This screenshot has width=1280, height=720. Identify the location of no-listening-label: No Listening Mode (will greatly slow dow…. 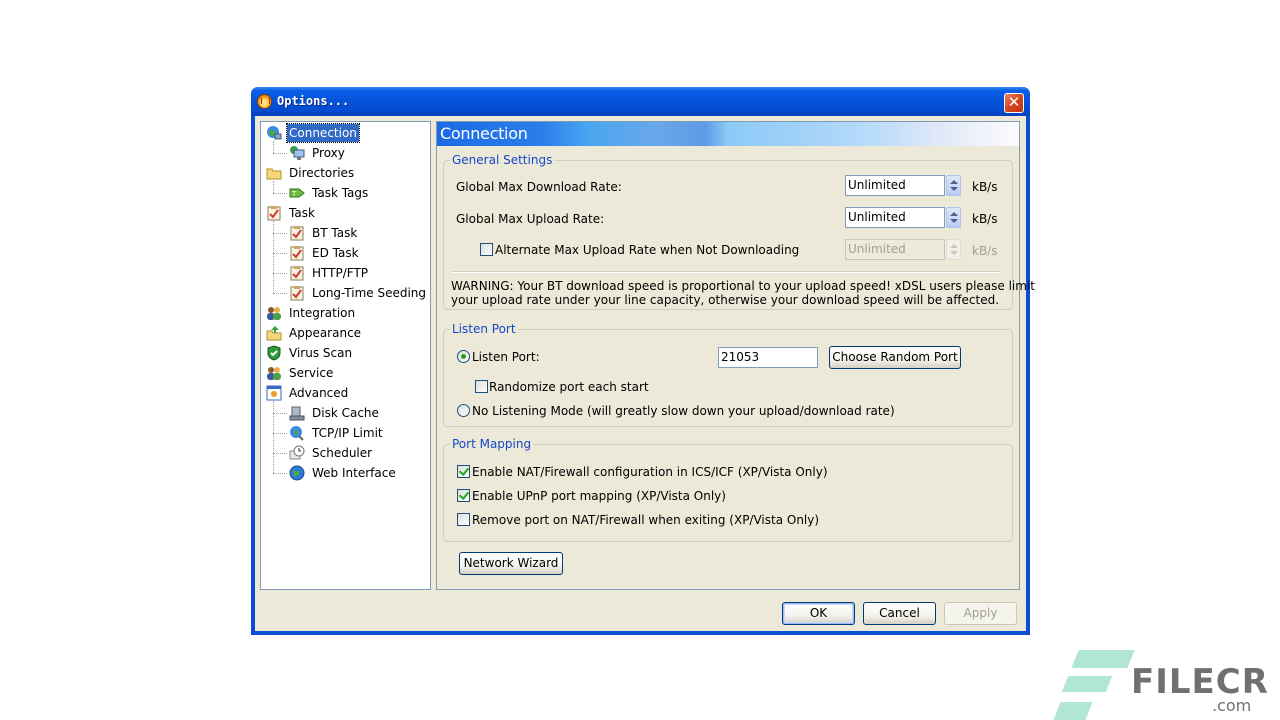
(683, 411).